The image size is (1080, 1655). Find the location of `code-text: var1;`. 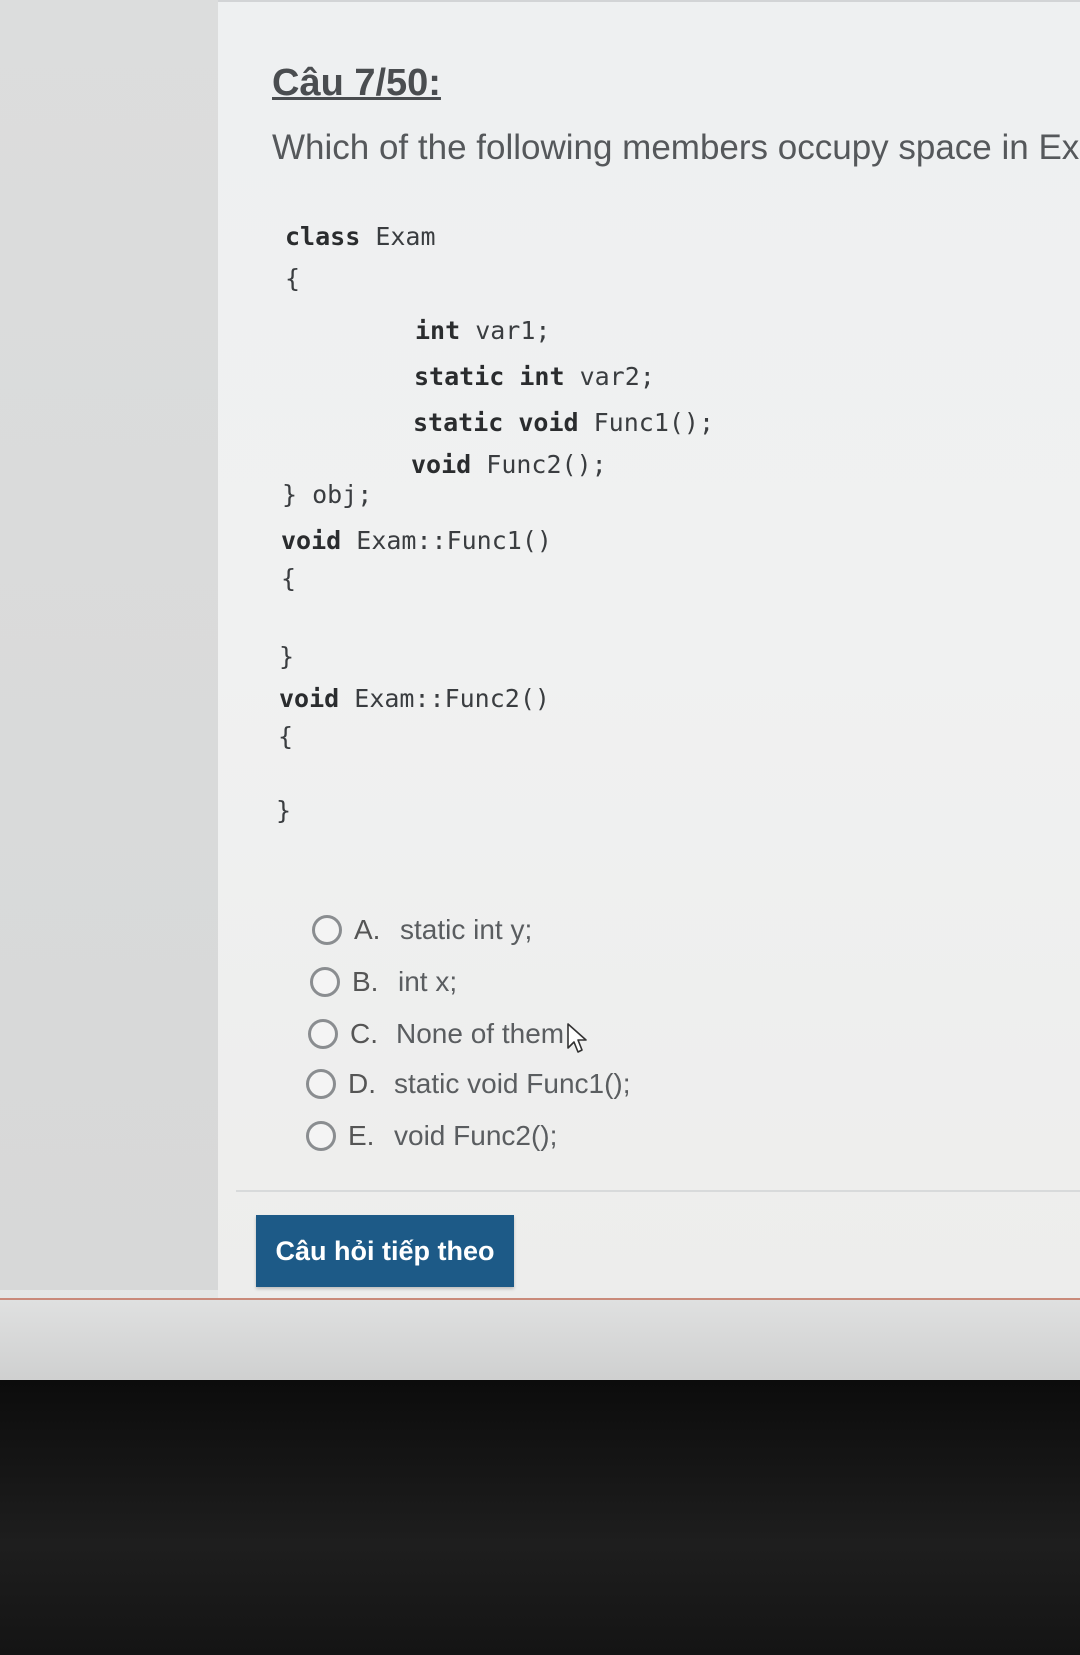

code-text: var1; is located at coordinates (505, 330).